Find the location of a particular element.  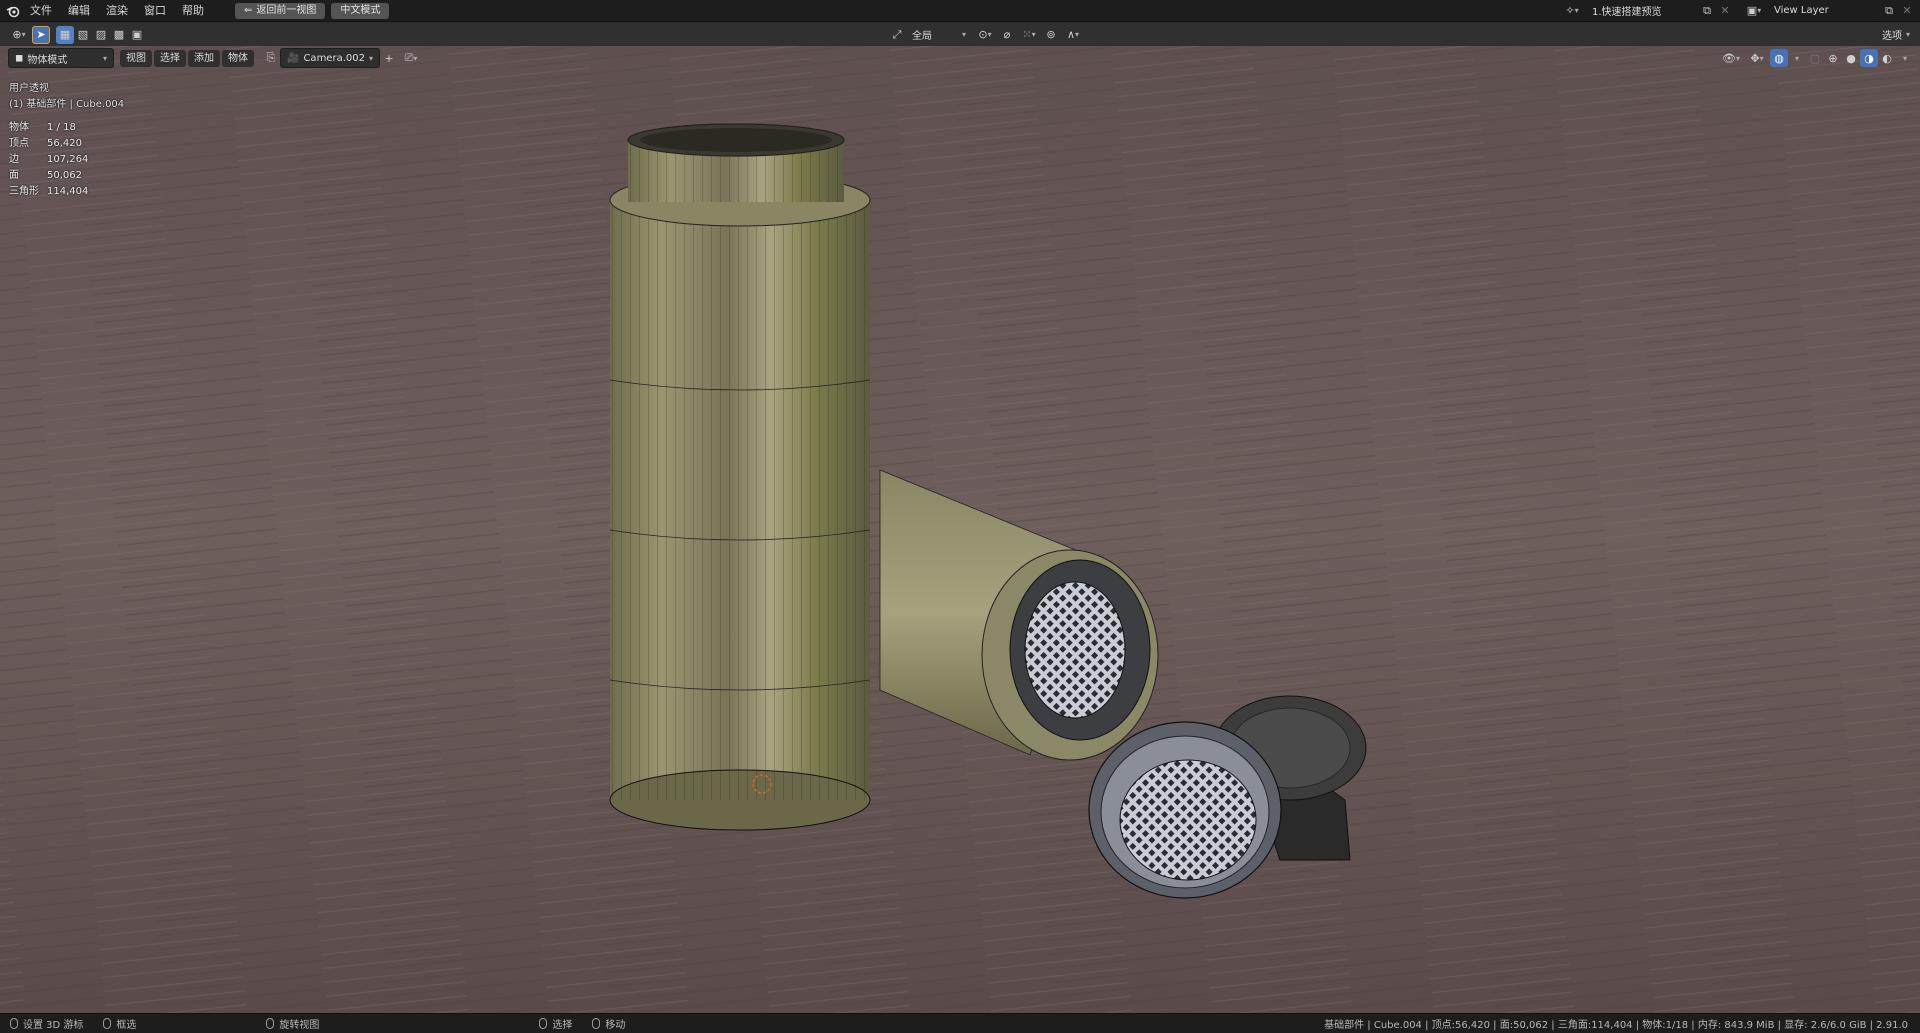

visibility-icon: 👁 ▾ is located at coordinates (1731, 58).